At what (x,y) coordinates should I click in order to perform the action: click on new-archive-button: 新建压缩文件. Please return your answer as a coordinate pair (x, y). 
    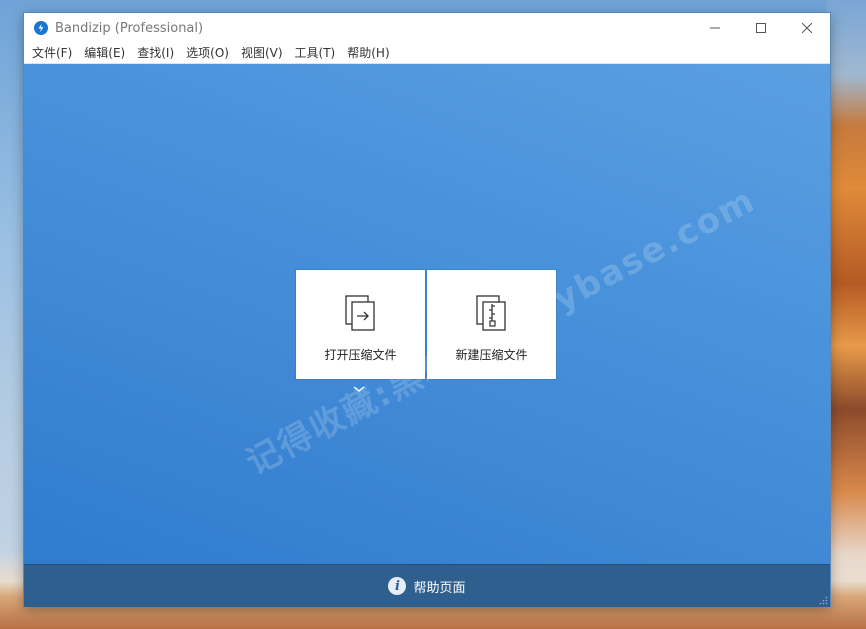
    Looking at the image, I should click on (491, 324).